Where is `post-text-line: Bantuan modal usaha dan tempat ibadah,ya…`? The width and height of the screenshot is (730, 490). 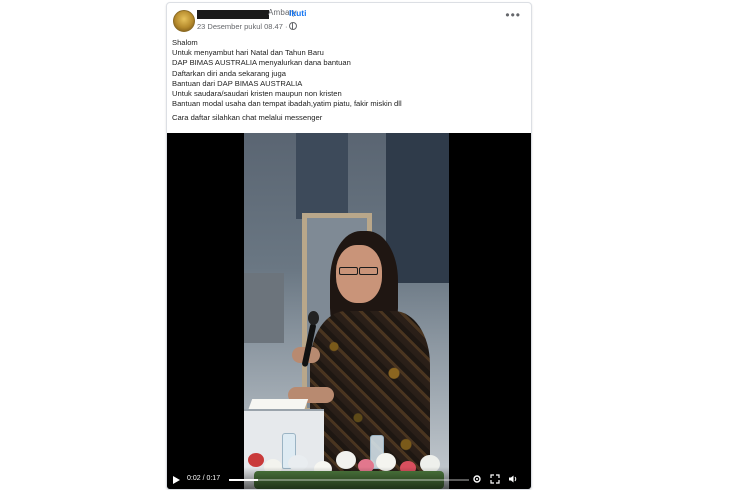 post-text-line: Bantuan modal usaha dan tempat ibadah,ya… is located at coordinates (287, 104).